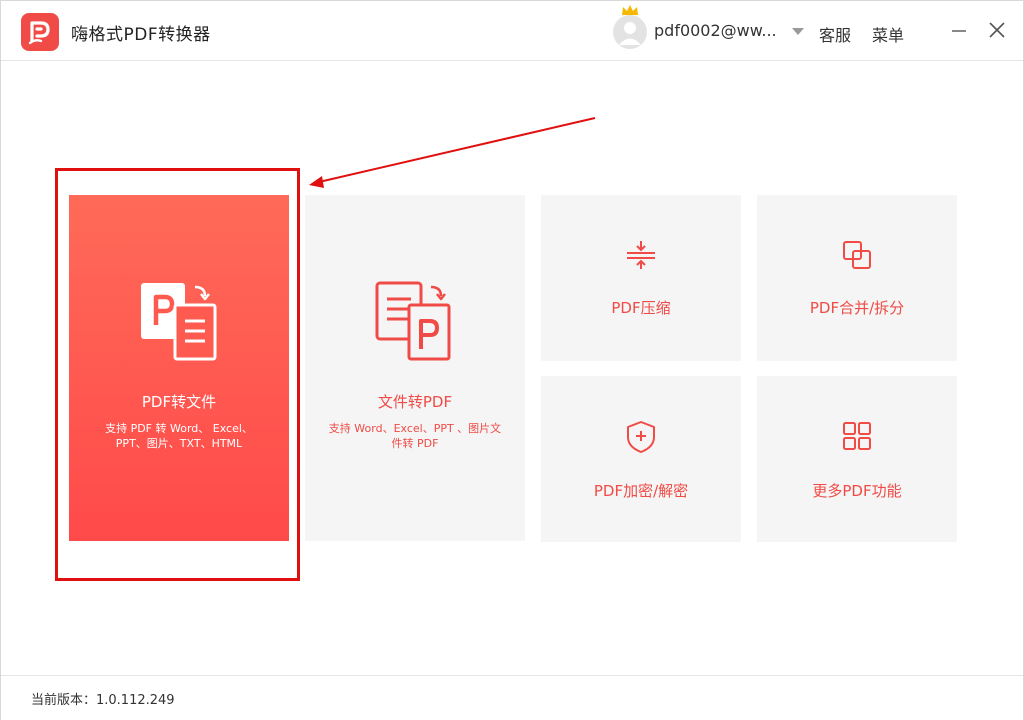  I want to click on pdf-to-file-icon, so click(179, 322).